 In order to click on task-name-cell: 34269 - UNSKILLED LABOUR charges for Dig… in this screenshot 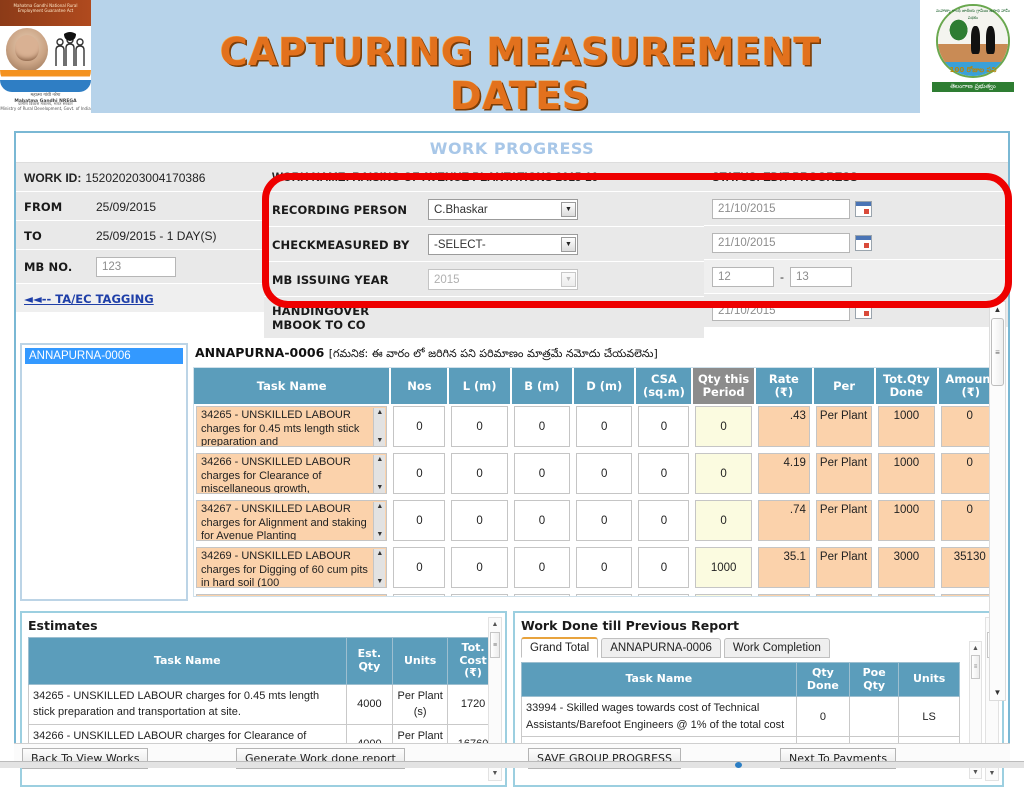, I will do `click(292, 568)`.